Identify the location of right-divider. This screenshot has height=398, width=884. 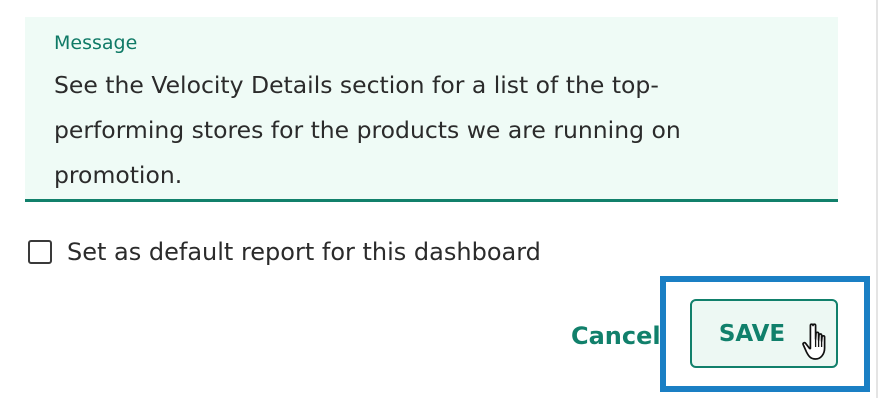
(877, 199).